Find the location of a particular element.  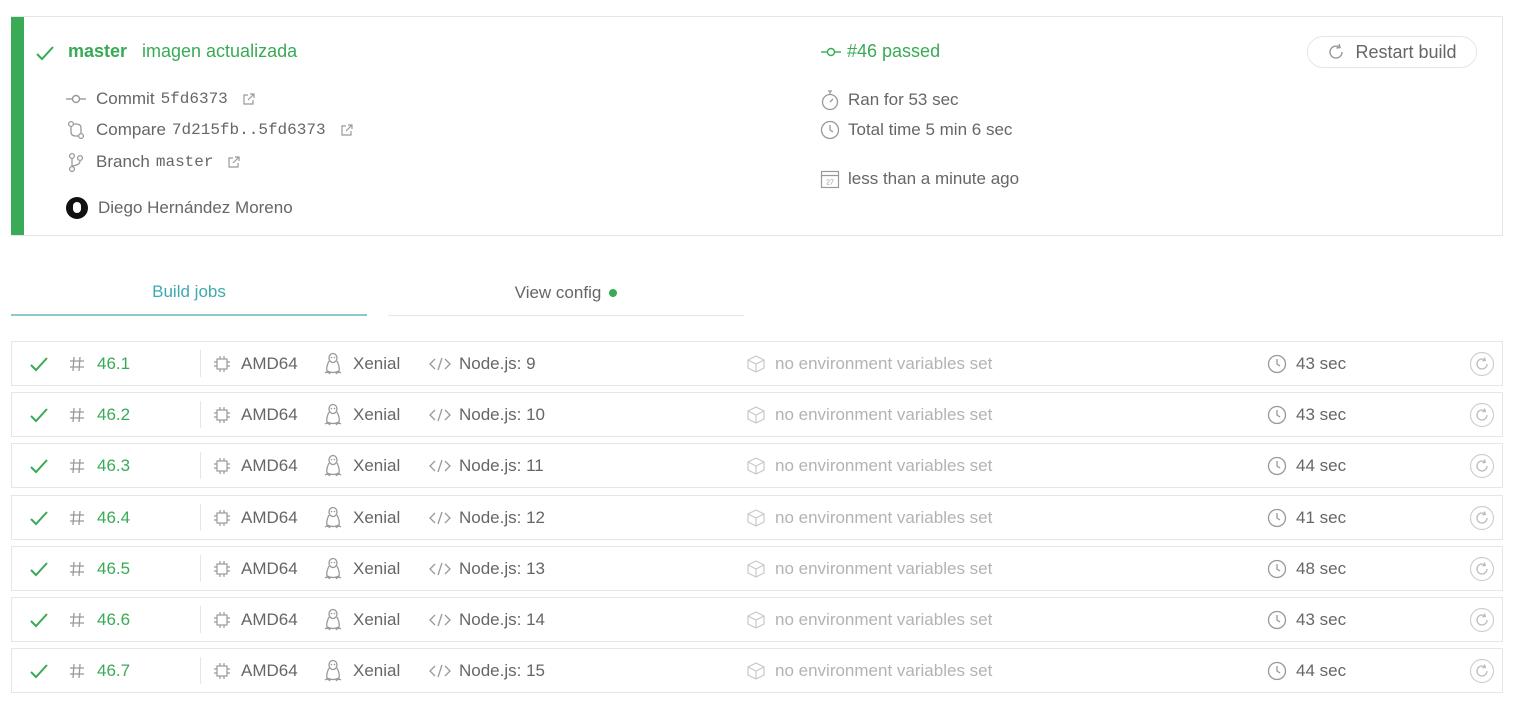

tab-view-config: View config is located at coordinates (566, 293).